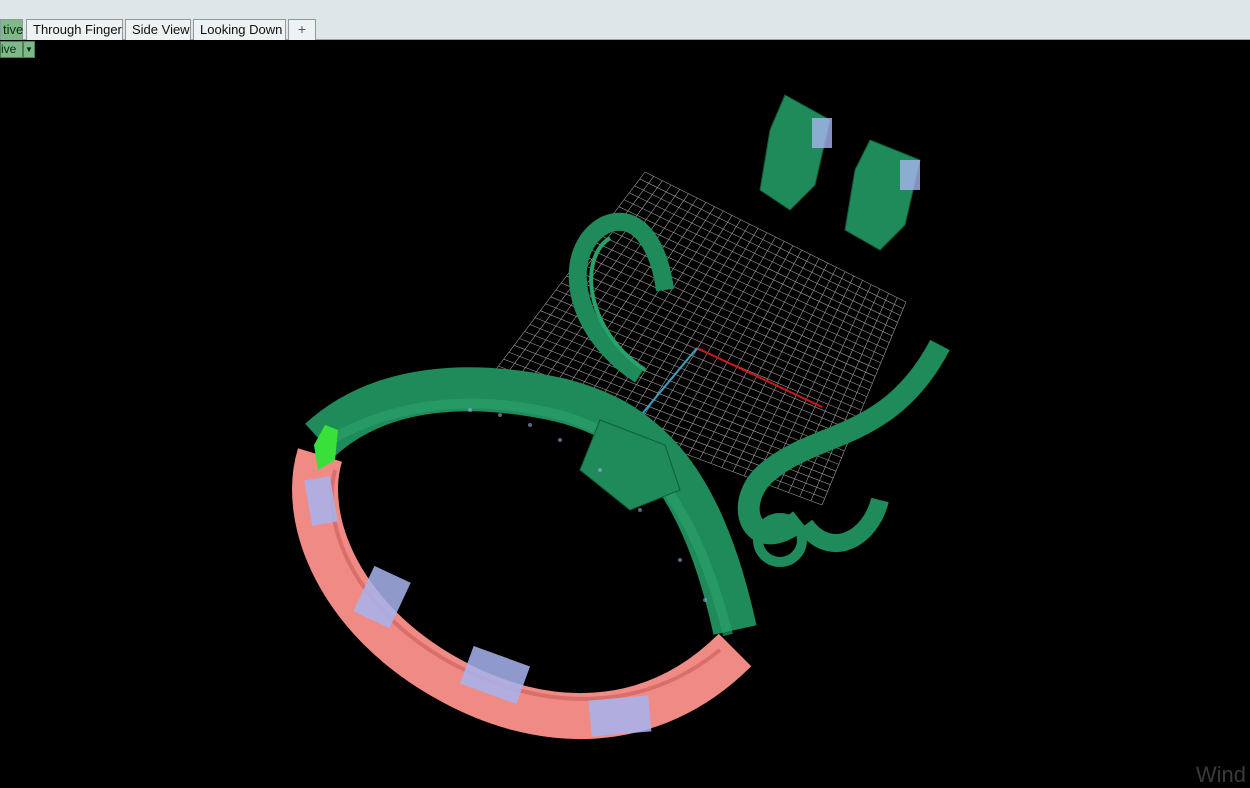 The image size is (1250, 788). I want to click on add-tab-button: +, so click(302, 29).